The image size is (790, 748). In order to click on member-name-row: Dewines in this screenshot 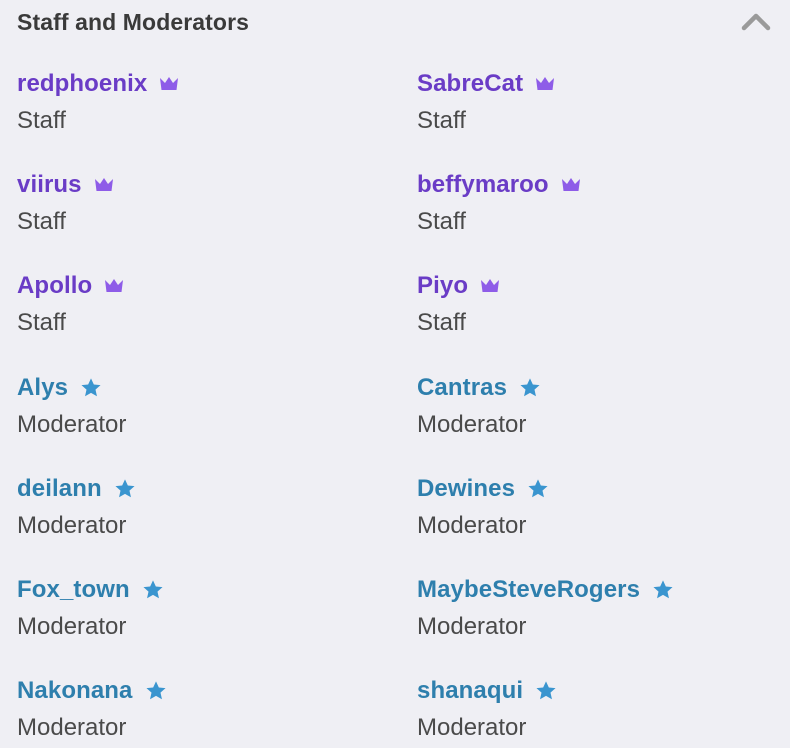, I will do `click(597, 489)`.